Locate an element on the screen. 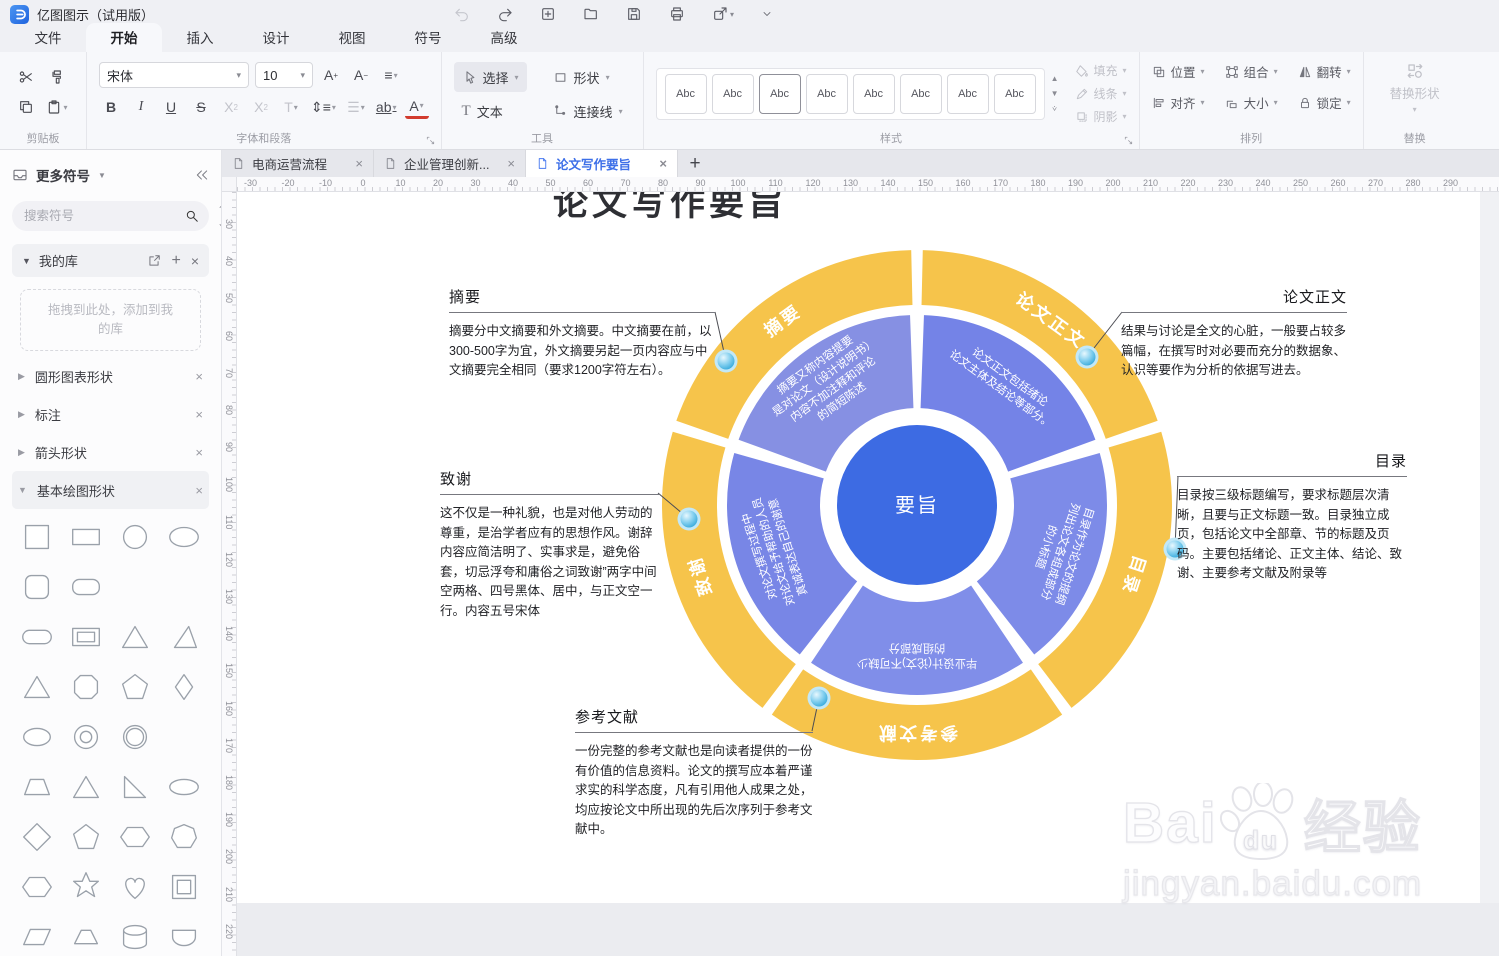 The width and height of the screenshot is (1499, 956). pen-button: 线条 ▾ is located at coordinates (1101, 93).